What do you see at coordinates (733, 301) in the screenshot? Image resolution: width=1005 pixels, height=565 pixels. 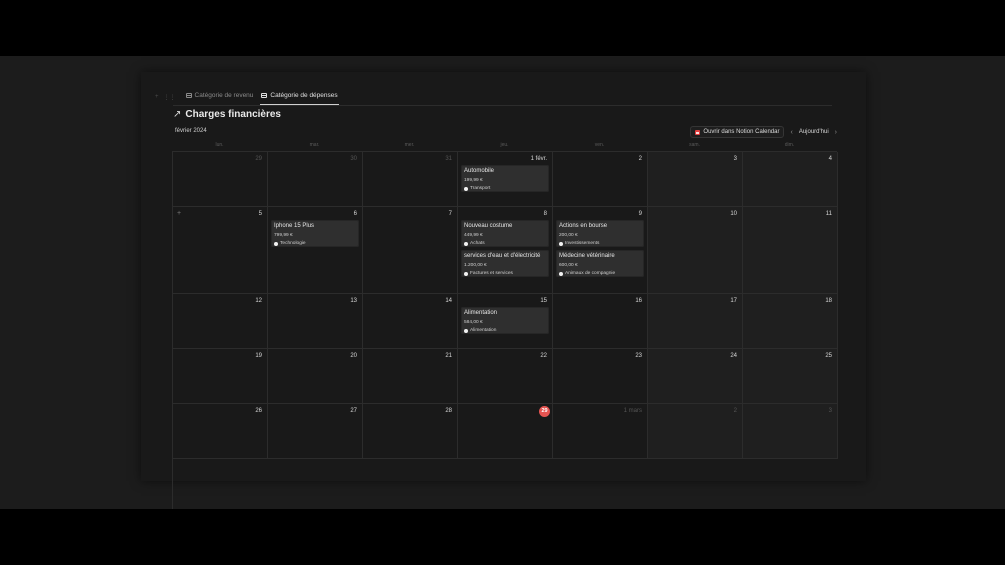 I see `day-number: 17` at bounding box center [733, 301].